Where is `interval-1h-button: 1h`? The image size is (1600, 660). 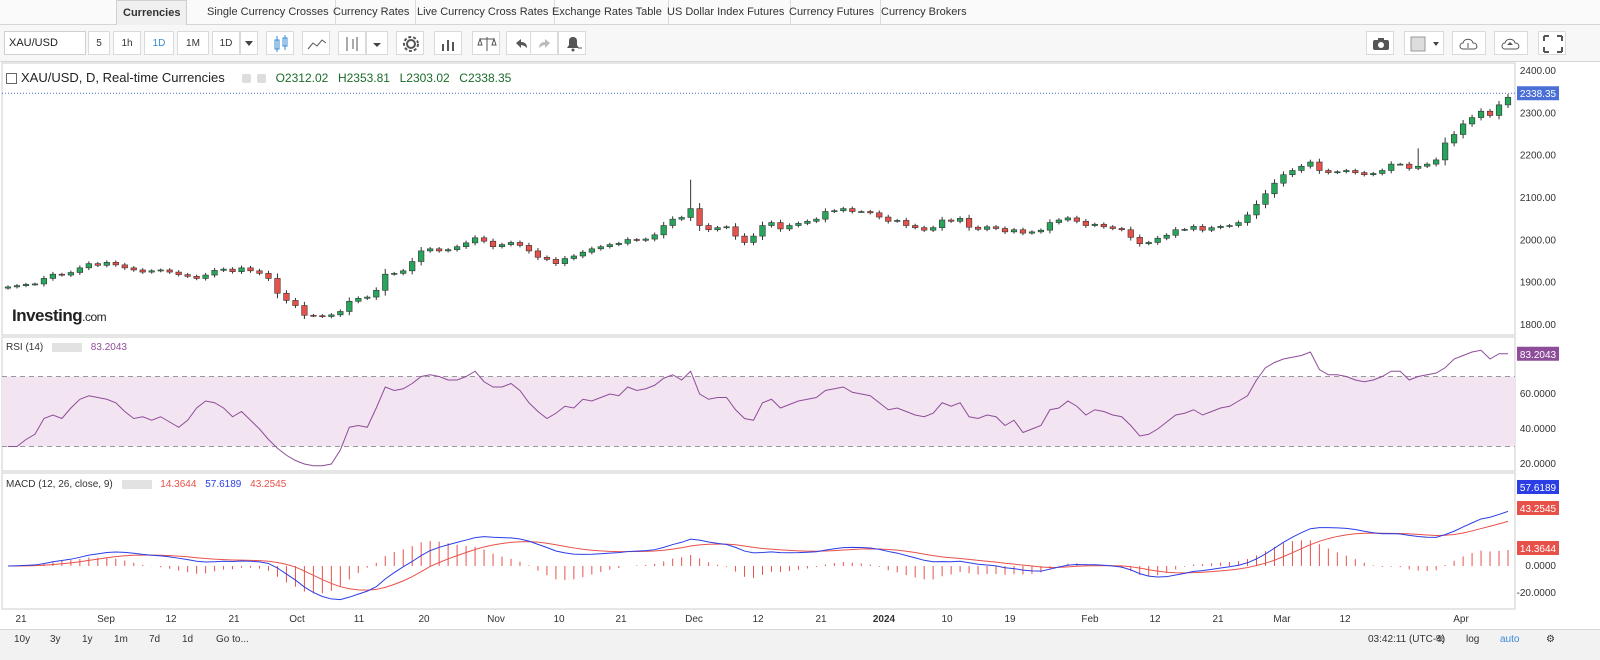 interval-1h-button: 1h is located at coordinates (127, 43).